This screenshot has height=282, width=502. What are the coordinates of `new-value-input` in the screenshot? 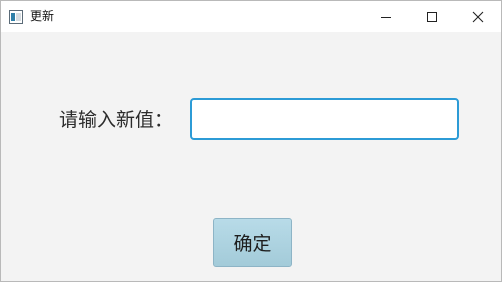 It's located at (324, 119).